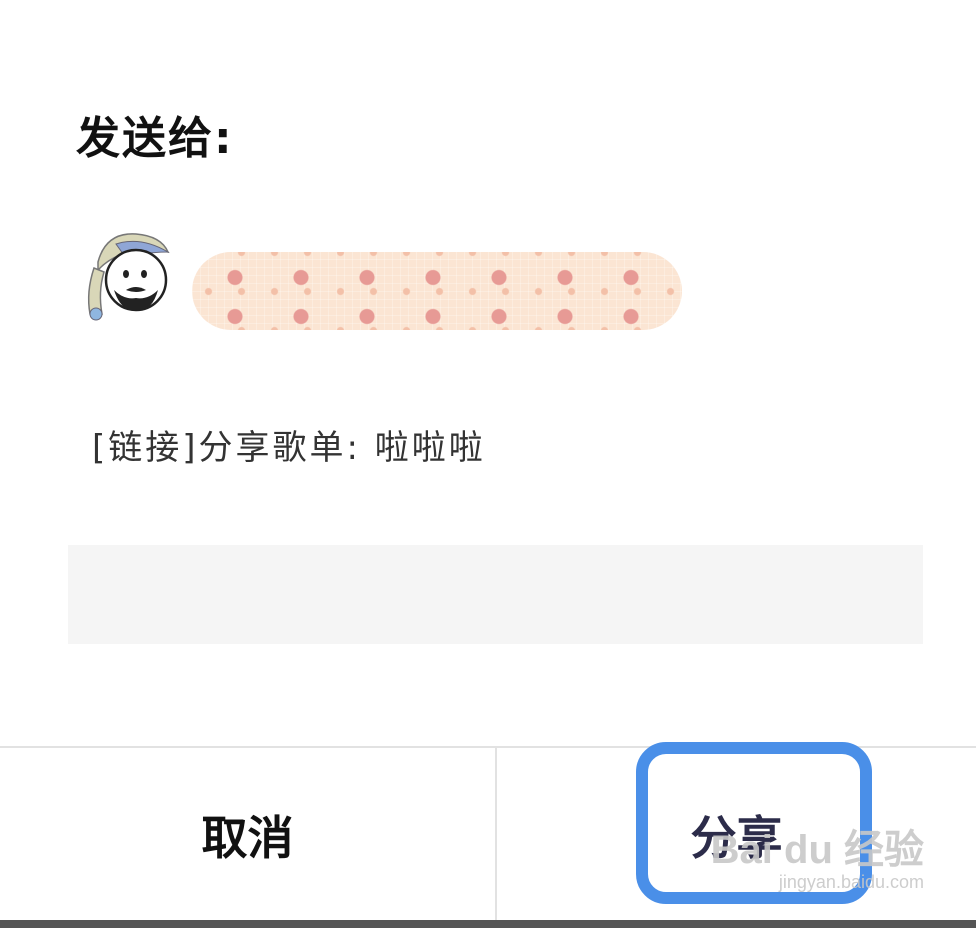 This screenshot has height=928, width=976. I want to click on watermark: Bai du 经验 jingyan.baidu.com, so click(817, 860).